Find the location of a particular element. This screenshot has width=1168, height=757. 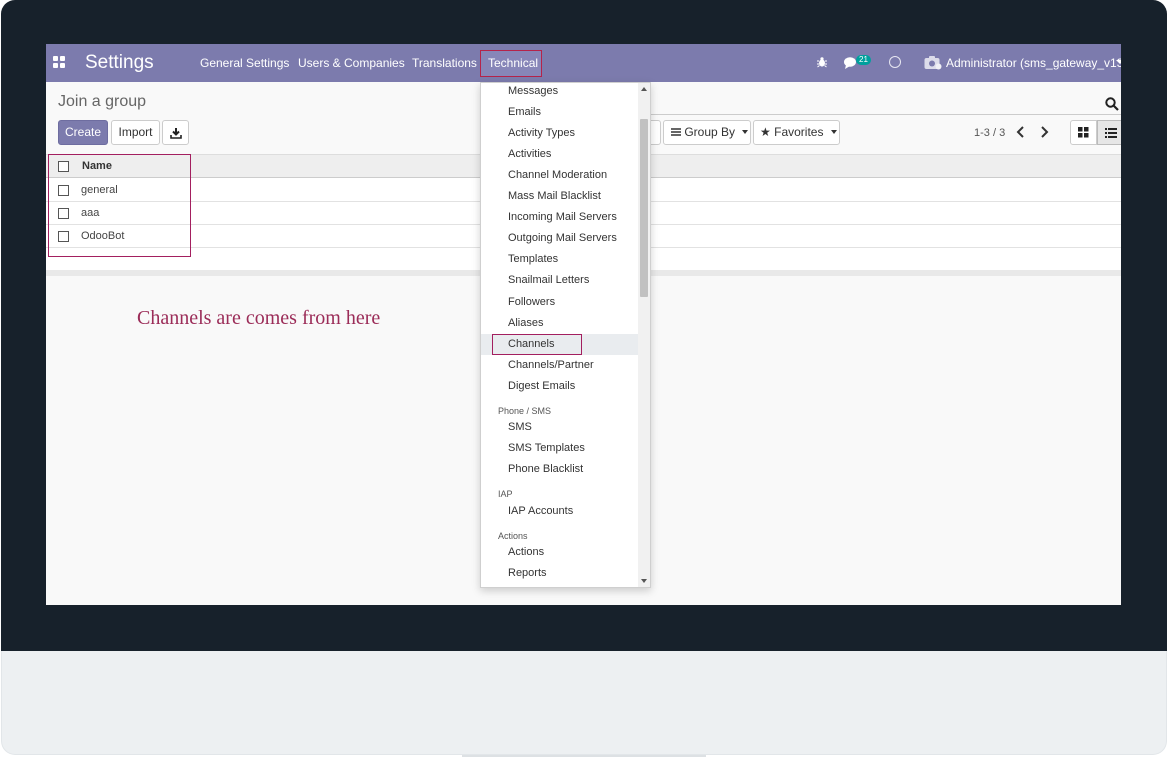

menu-item-activity-types: Activity Types is located at coordinates (541, 133).